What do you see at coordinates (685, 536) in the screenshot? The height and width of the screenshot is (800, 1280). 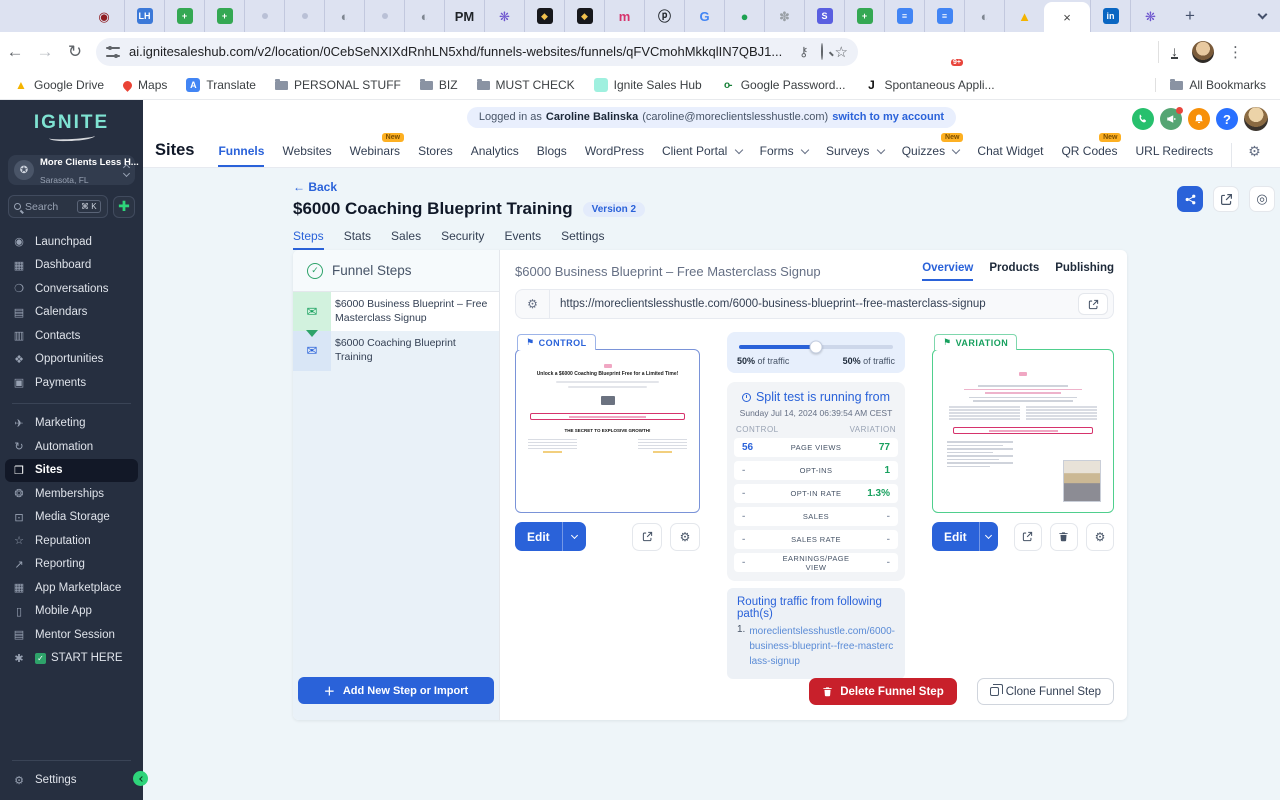 I see `control-settings-gear-icon: ⚙` at bounding box center [685, 536].